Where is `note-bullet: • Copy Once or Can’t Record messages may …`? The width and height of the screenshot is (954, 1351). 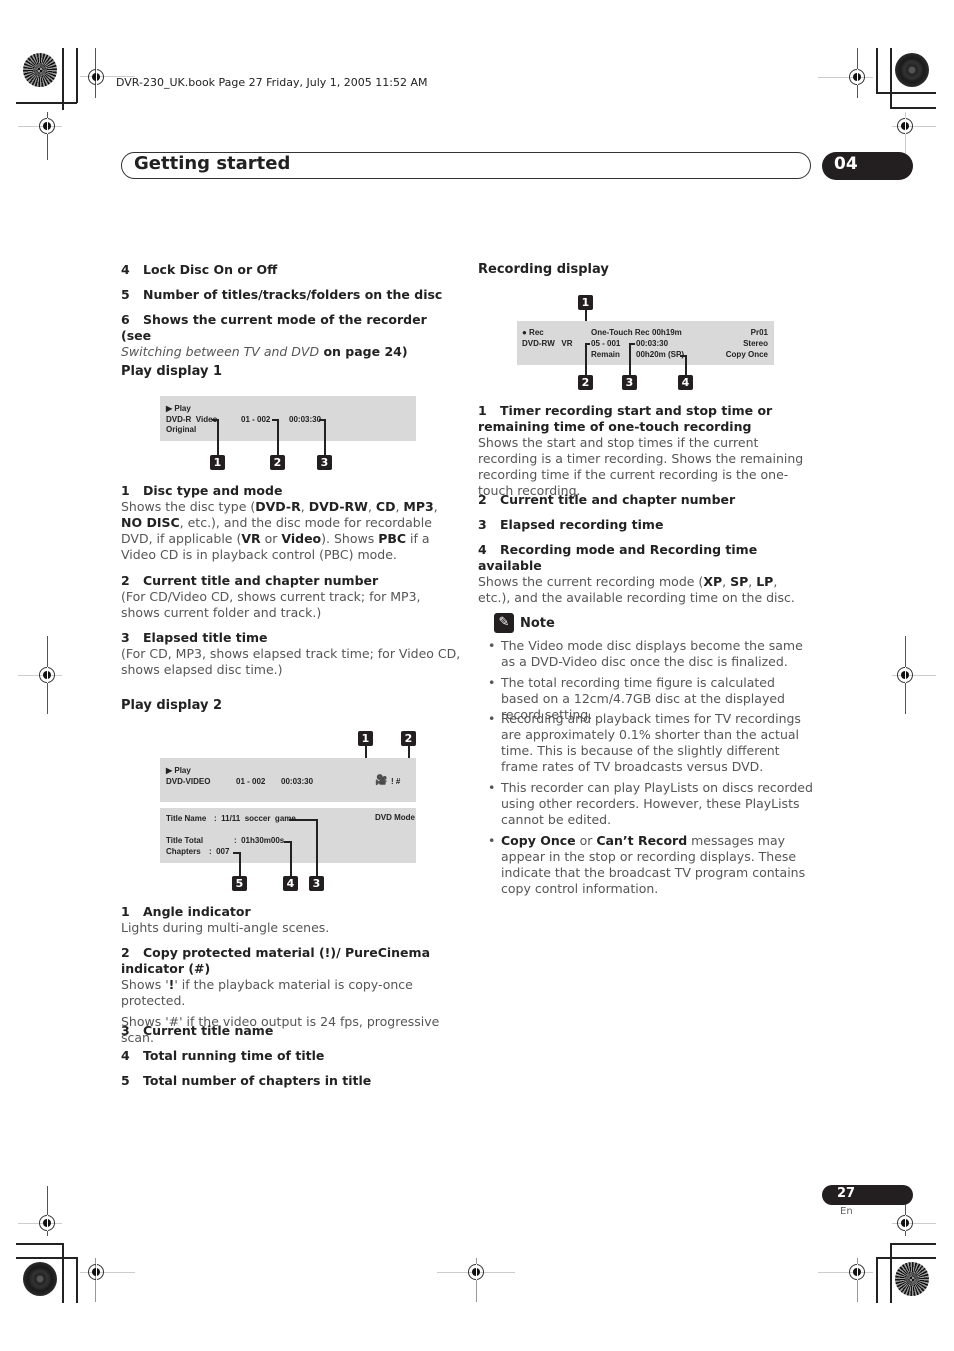 note-bullet: • Copy Once or Can’t Record messages may … is located at coordinates (647, 864).